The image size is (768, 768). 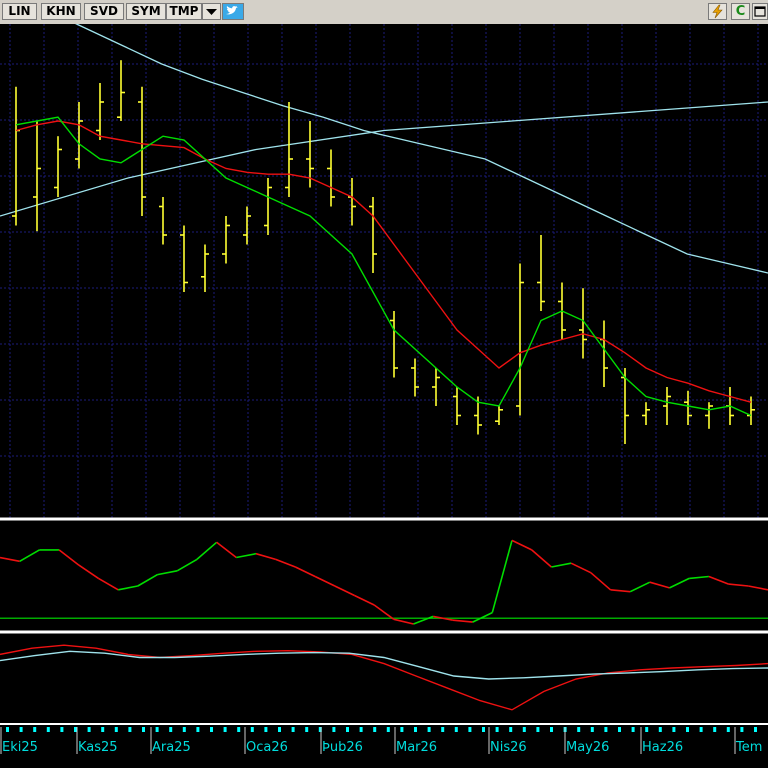 What do you see at coordinates (61, 11) in the screenshot?
I see `khn-button: KHN` at bounding box center [61, 11].